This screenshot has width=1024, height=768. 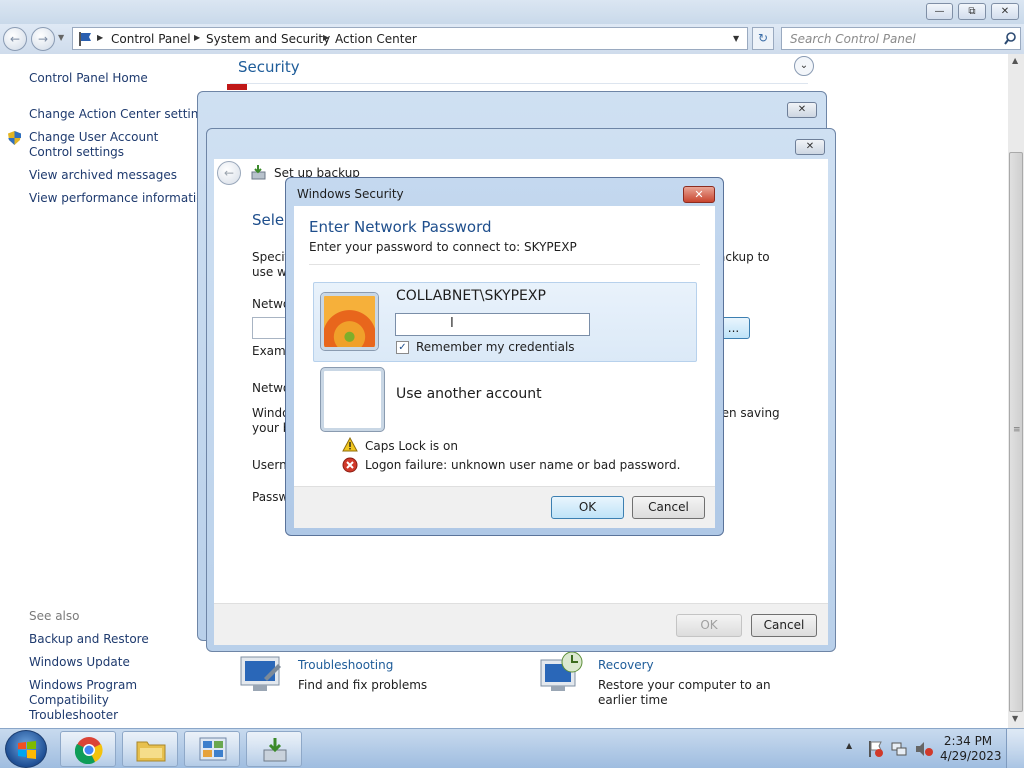 I want to click on setup-backup-close-button: ✕, so click(x=810, y=147).